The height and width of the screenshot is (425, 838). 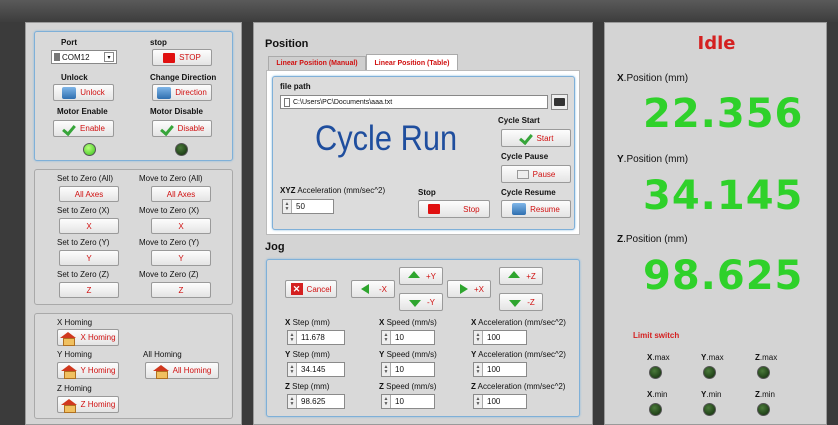 I want to click on jog-plus-z-button: +Z, so click(x=521, y=276).